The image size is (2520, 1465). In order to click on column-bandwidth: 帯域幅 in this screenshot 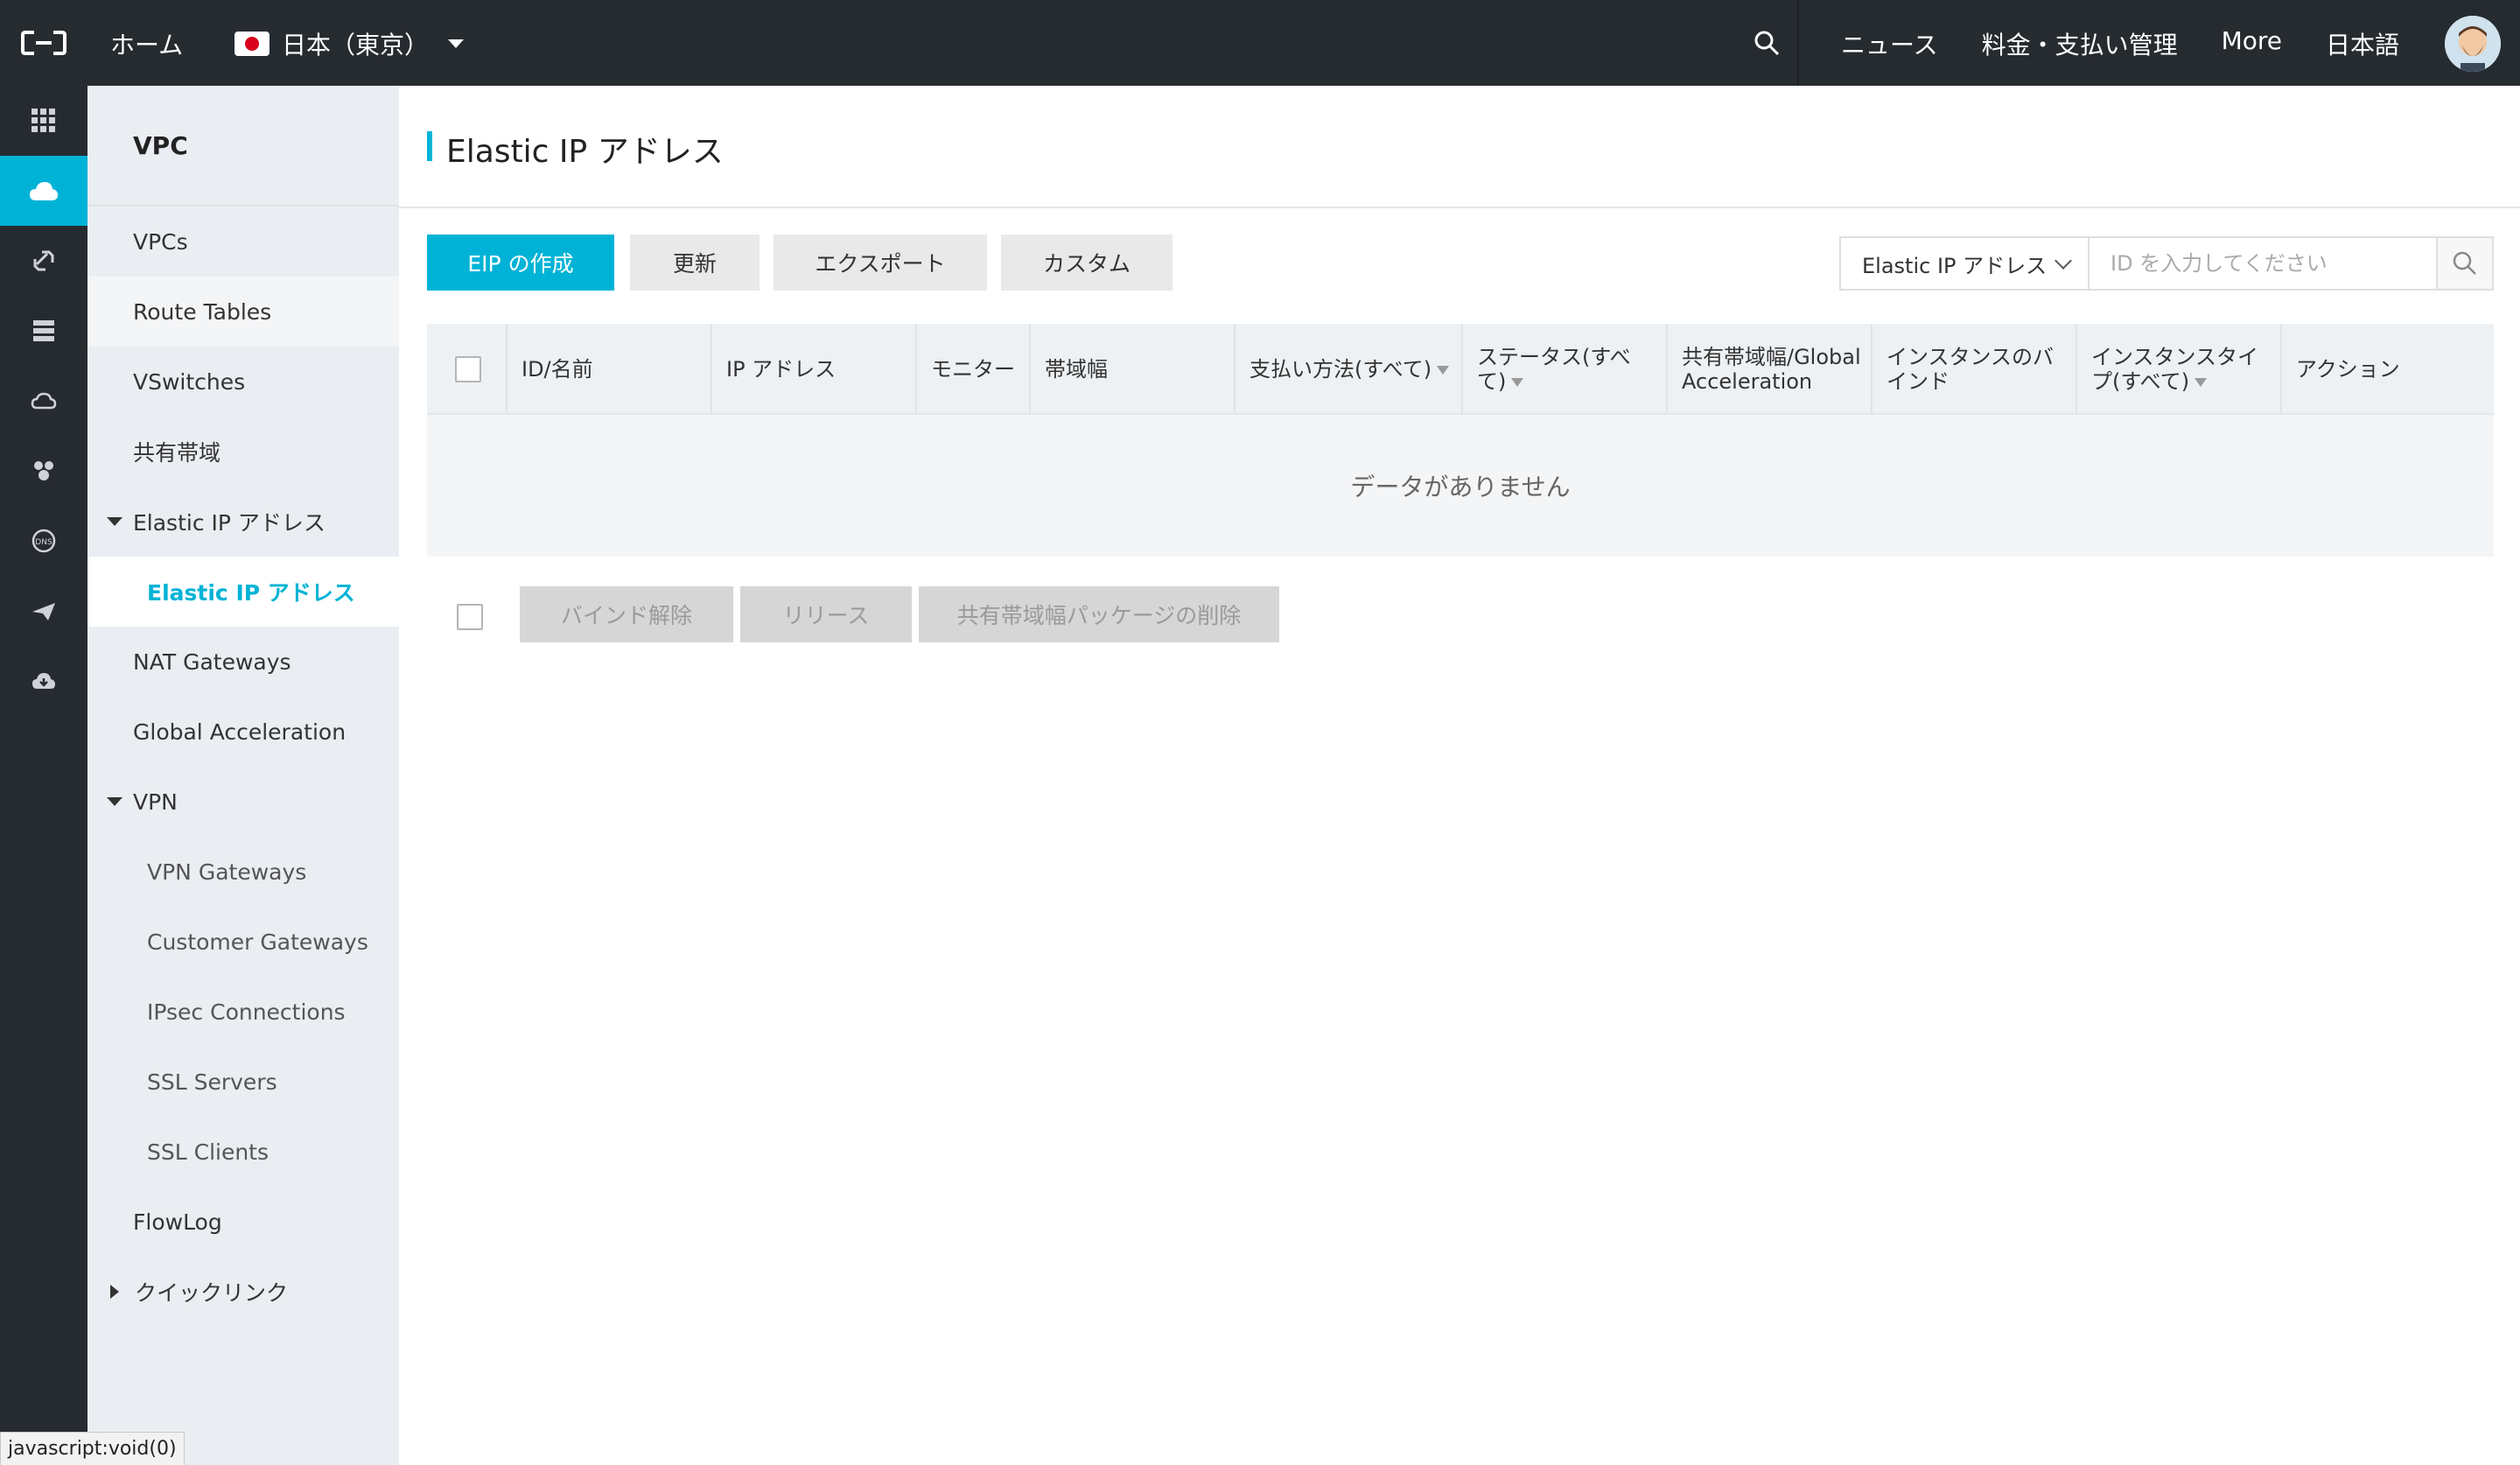, I will do `click(1133, 369)`.